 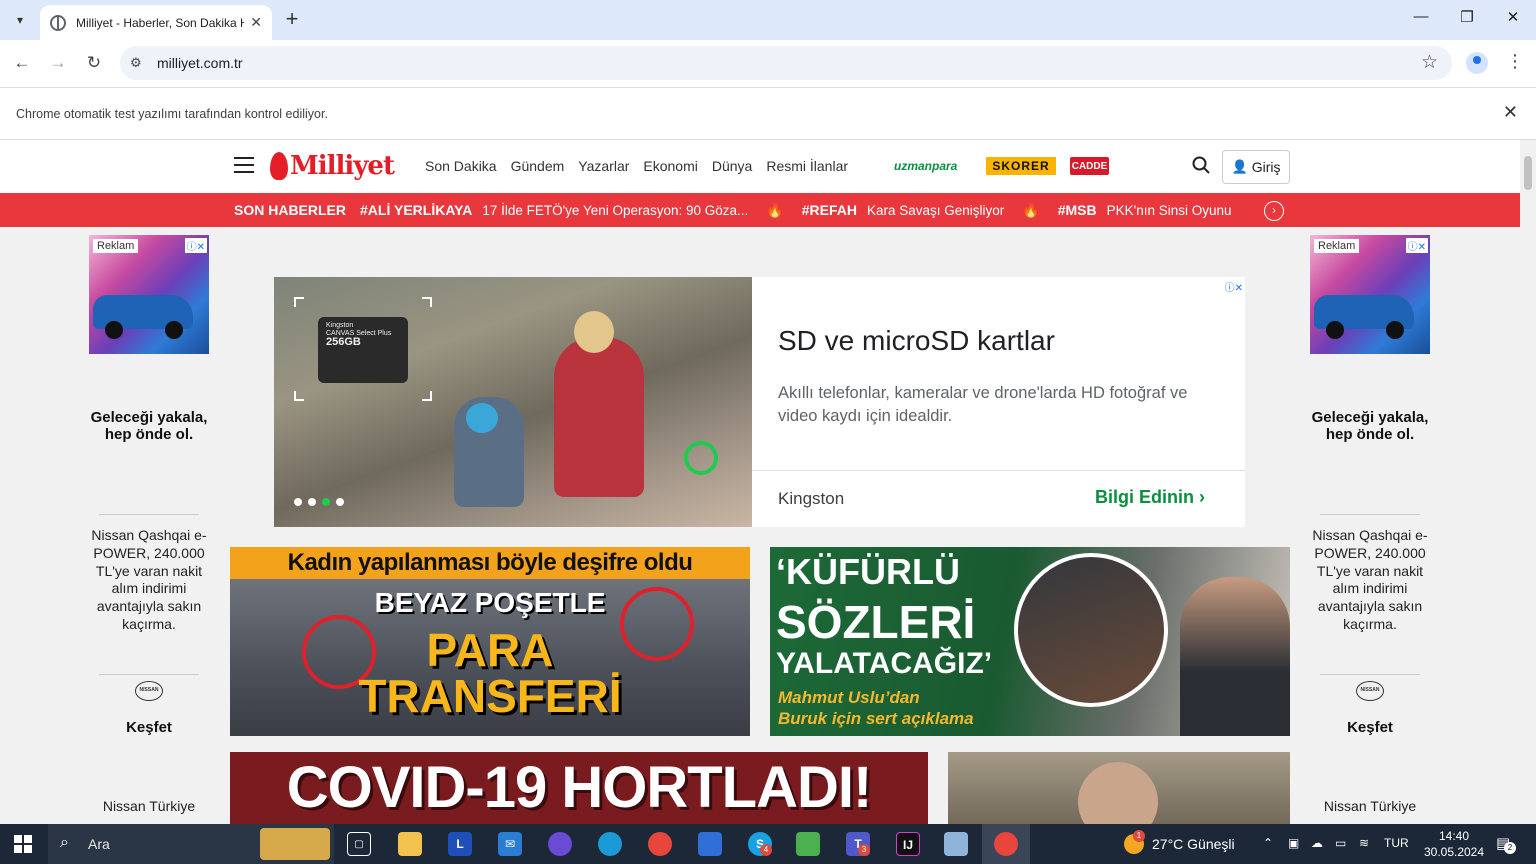 I want to click on profile-icon, so click(x=1477, y=63).